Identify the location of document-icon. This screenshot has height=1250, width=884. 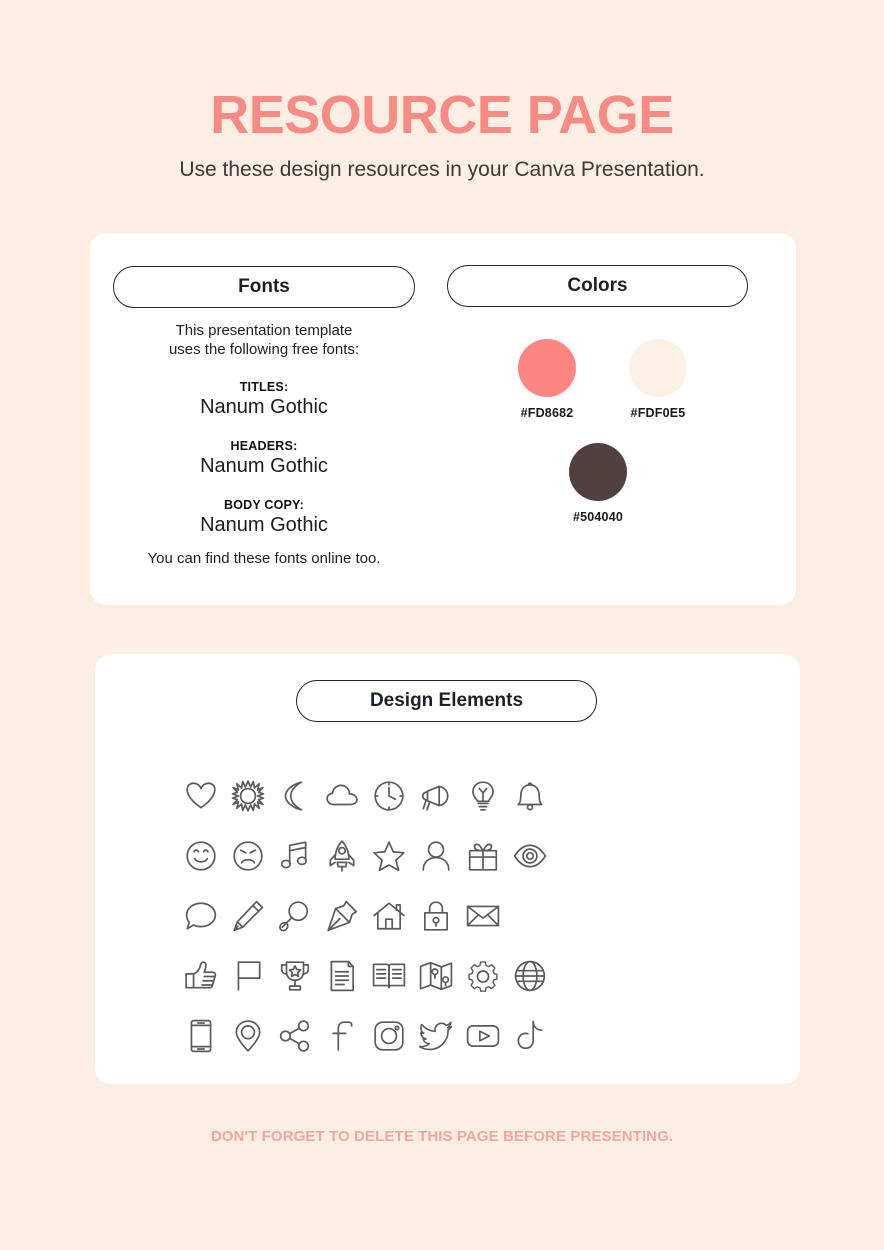
(342, 976).